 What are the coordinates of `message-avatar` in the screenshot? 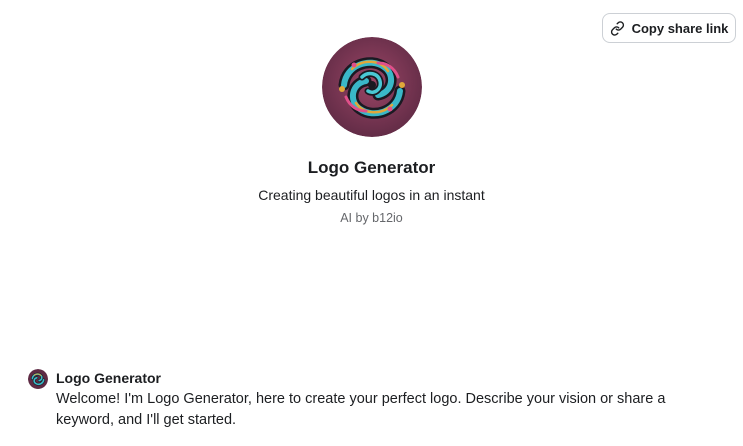 It's located at (38, 379).